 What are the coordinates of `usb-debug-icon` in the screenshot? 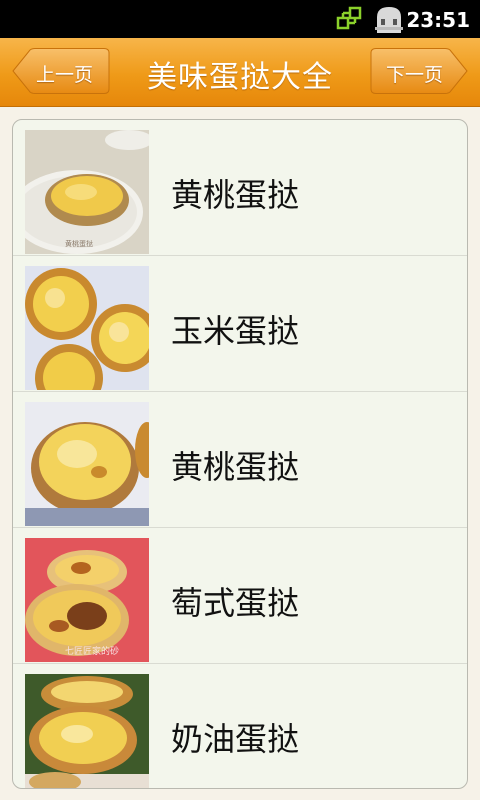 It's located at (389, 20).